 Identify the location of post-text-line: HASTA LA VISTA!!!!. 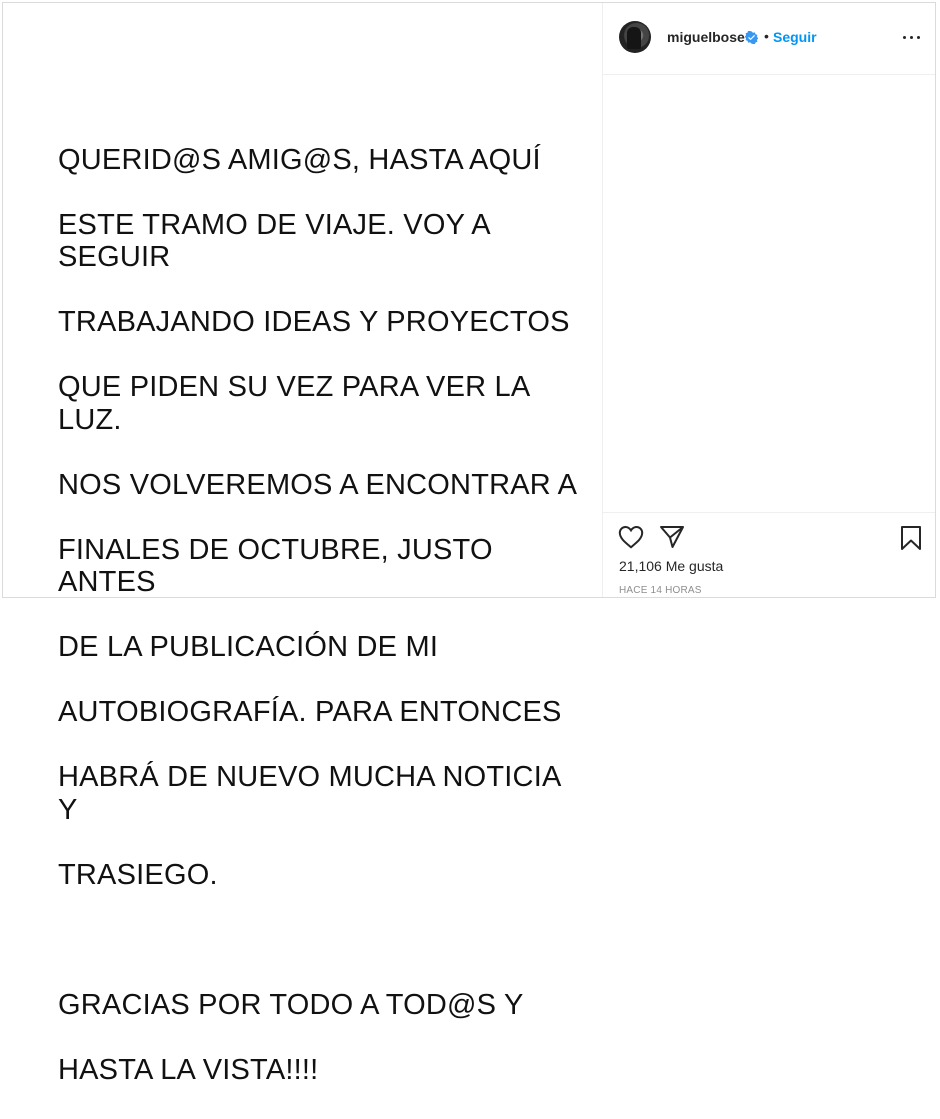
(188, 1069).